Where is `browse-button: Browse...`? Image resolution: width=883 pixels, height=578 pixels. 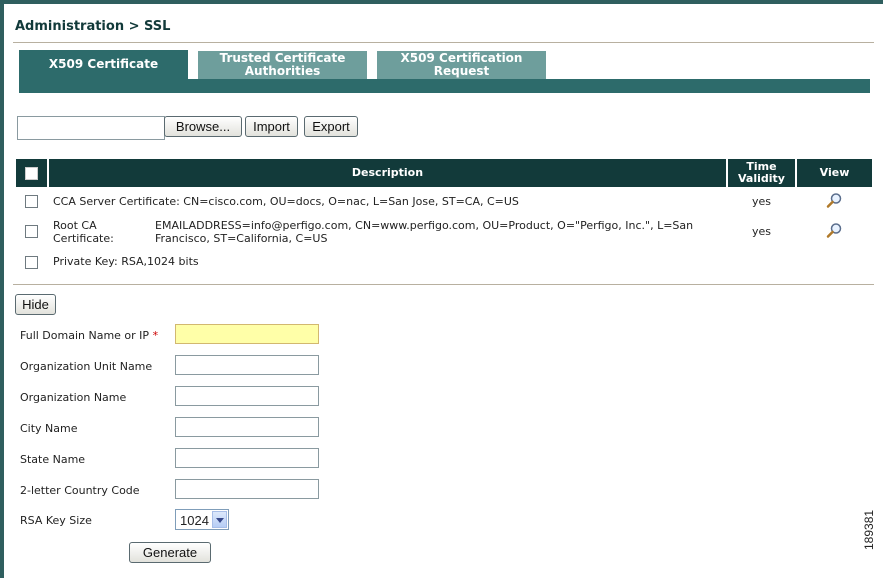
browse-button: Browse... is located at coordinates (203, 126).